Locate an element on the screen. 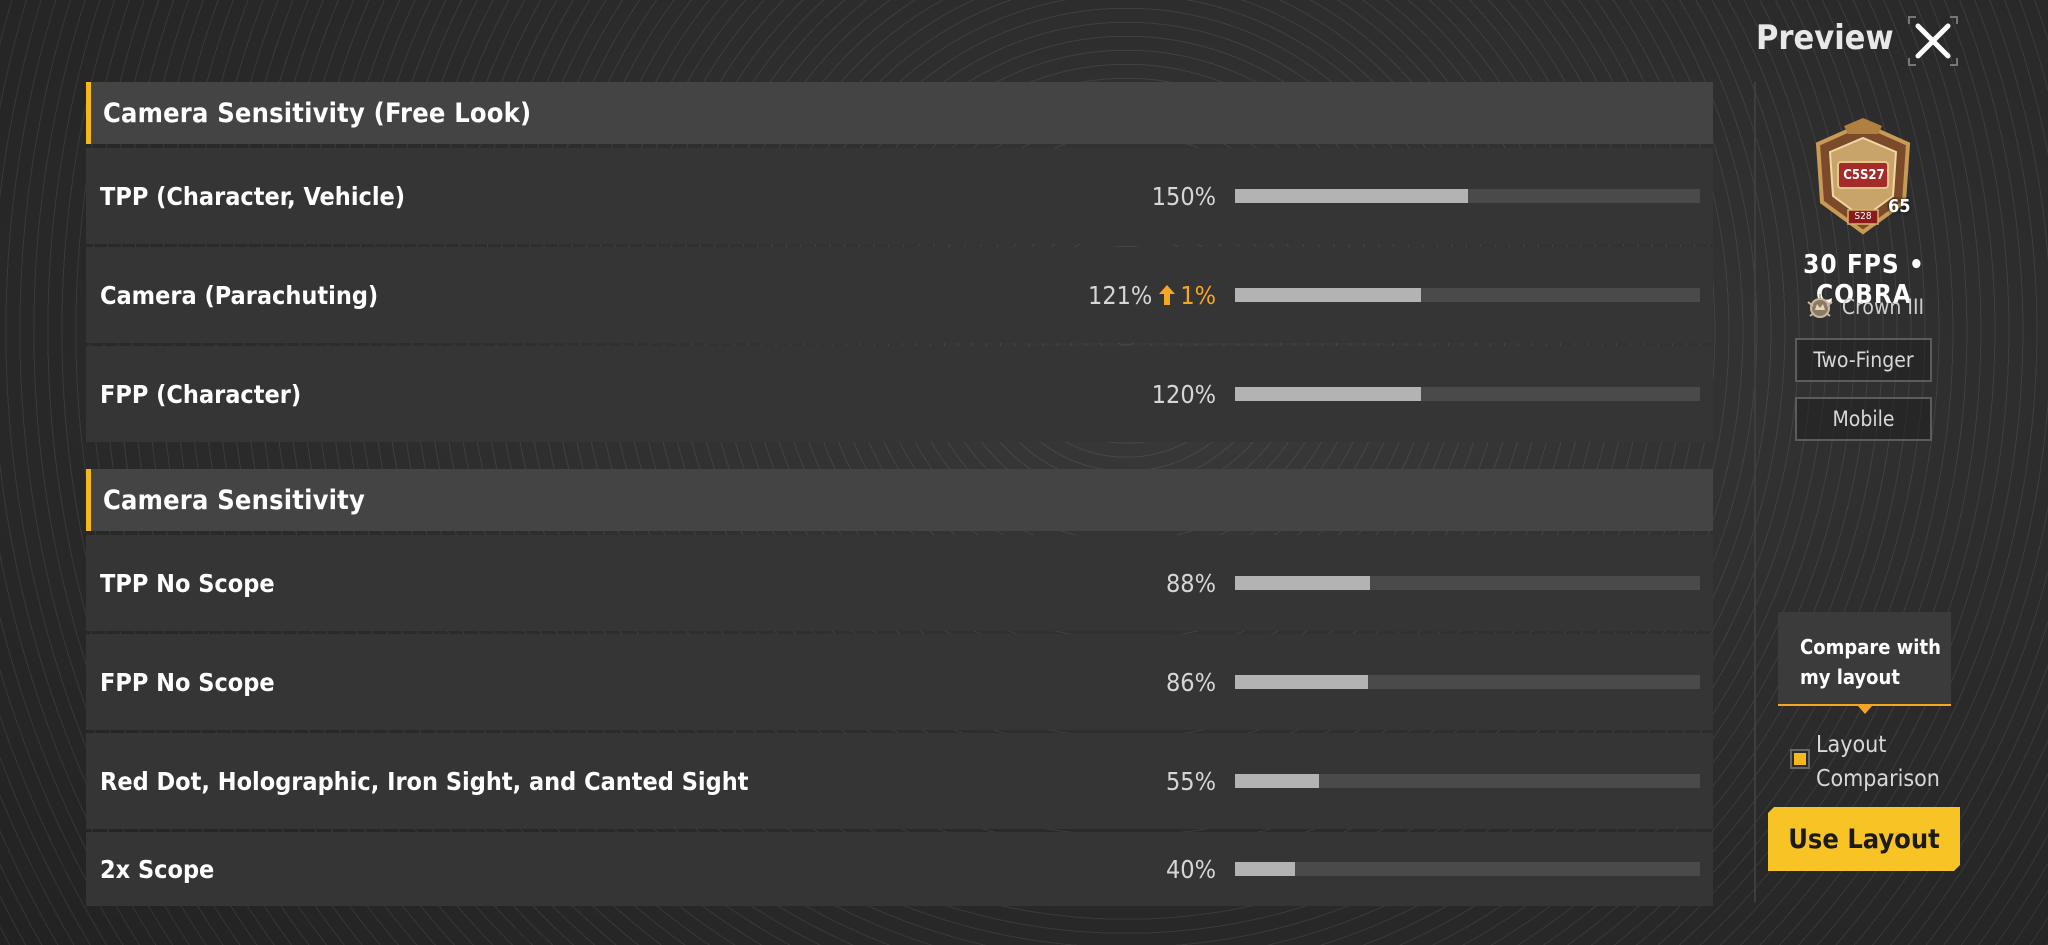 The image size is (2048, 945). setting-value: 86% is located at coordinates (1191, 682).